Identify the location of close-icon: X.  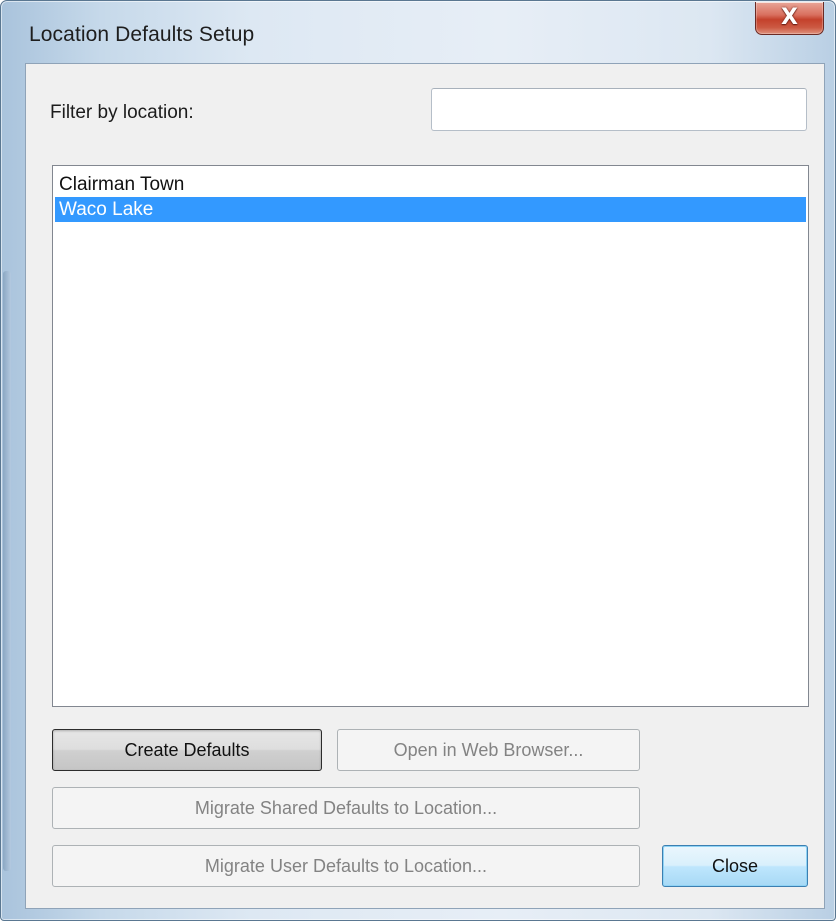
(789, 17).